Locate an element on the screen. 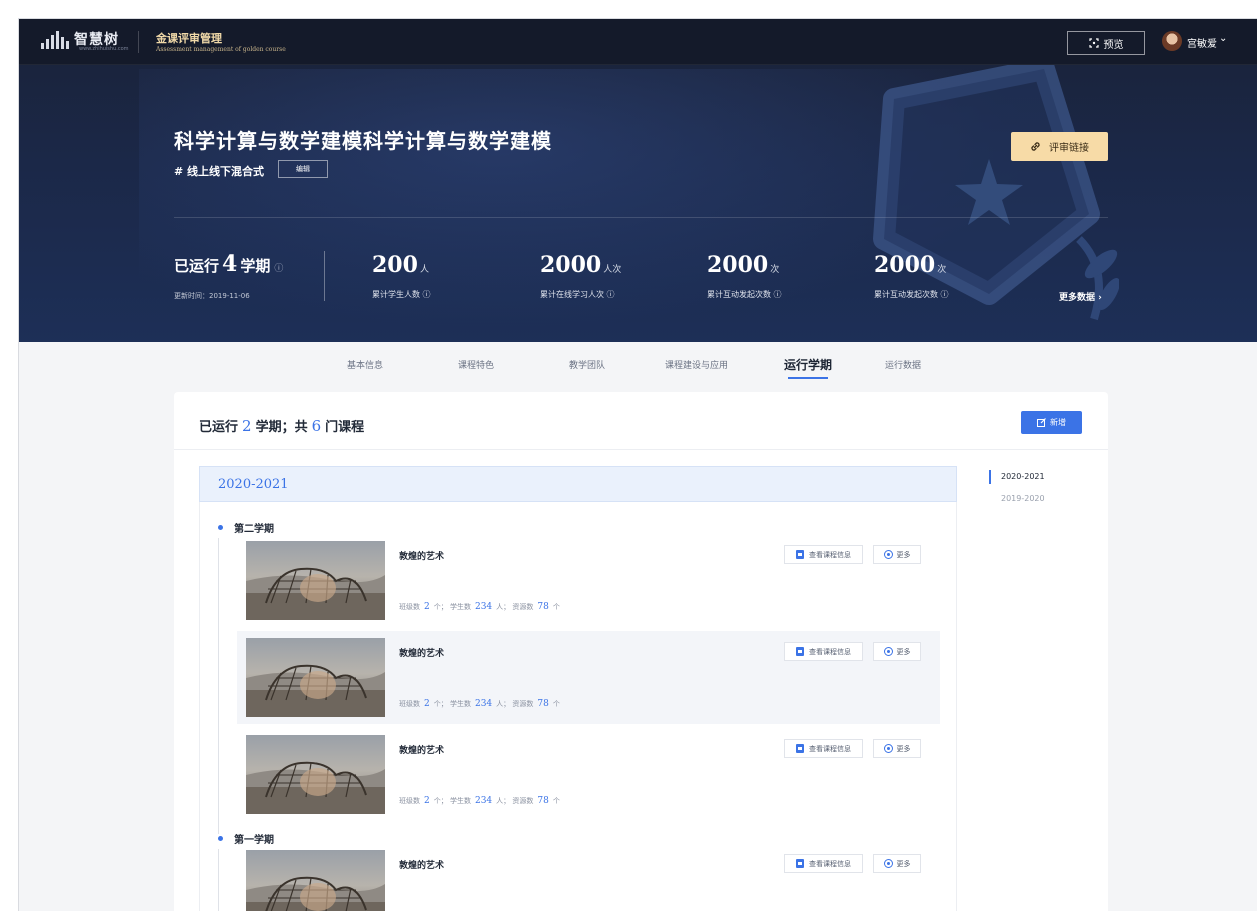  app-title: 金课评审管理 is located at coordinates (189, 38).